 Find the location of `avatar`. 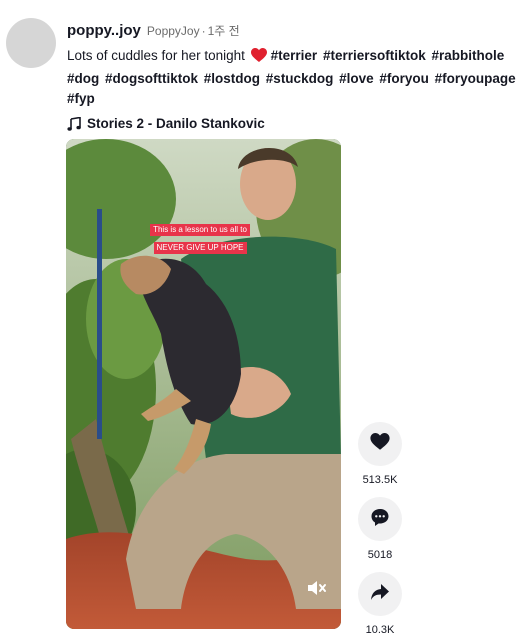

avatar is located at coordinates (31, 43).